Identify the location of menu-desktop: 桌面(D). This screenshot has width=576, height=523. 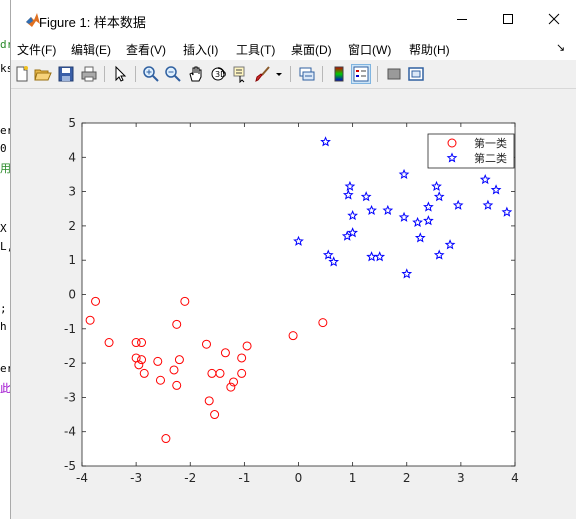
(311, 49).